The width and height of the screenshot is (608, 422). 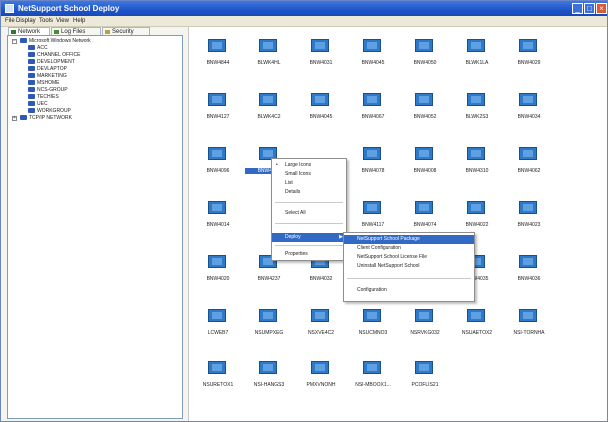 What do you see at coordinates (309, 254) in the screenshot?
I see `context-menu-item-properties: Properties` at bounding box center [309, 254].